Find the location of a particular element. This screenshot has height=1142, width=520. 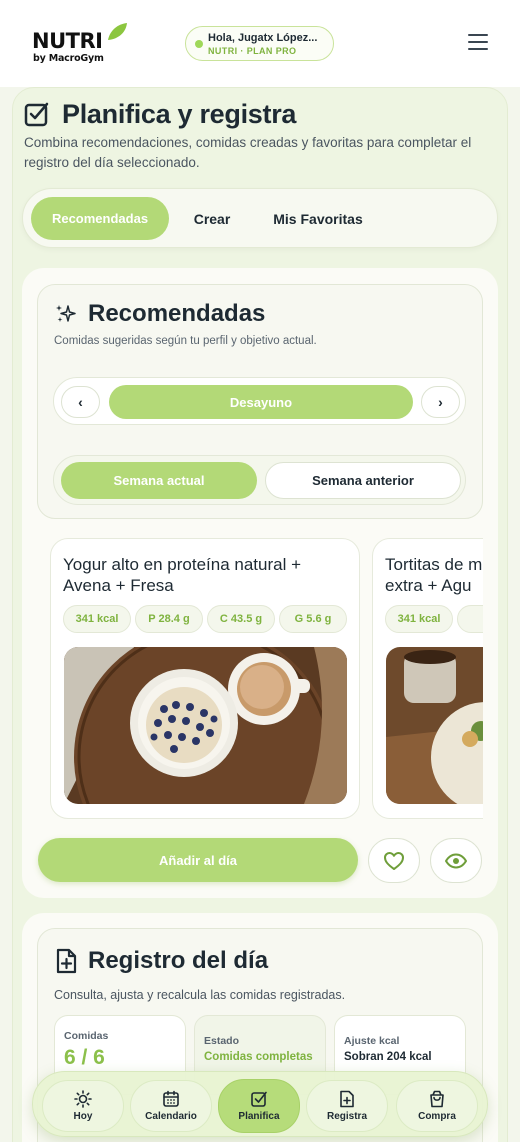

add-to-day-button: Añadir al día is located at coordinates (198, 860).